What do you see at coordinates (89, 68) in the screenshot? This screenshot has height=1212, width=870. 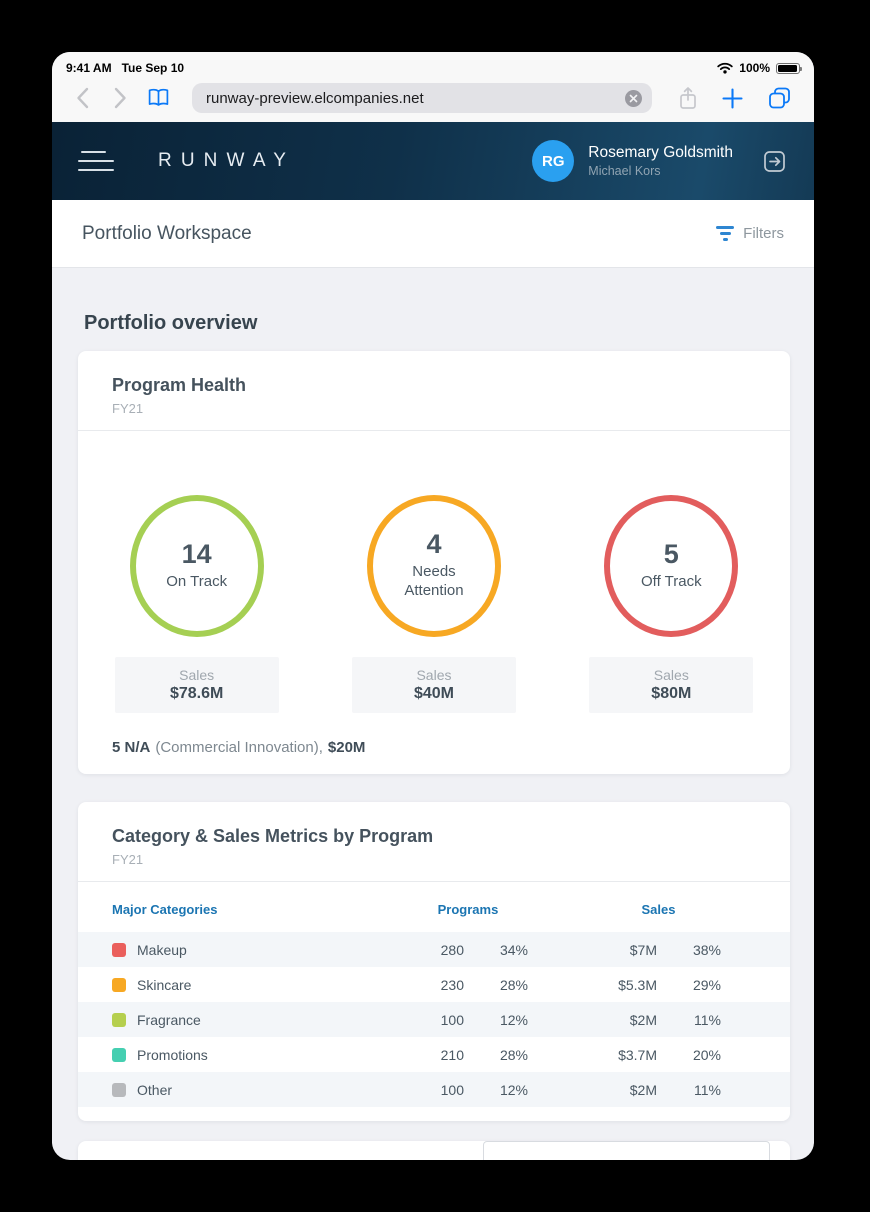 I see `status-time: 9:41 AM` at bounding box center [89, 68].